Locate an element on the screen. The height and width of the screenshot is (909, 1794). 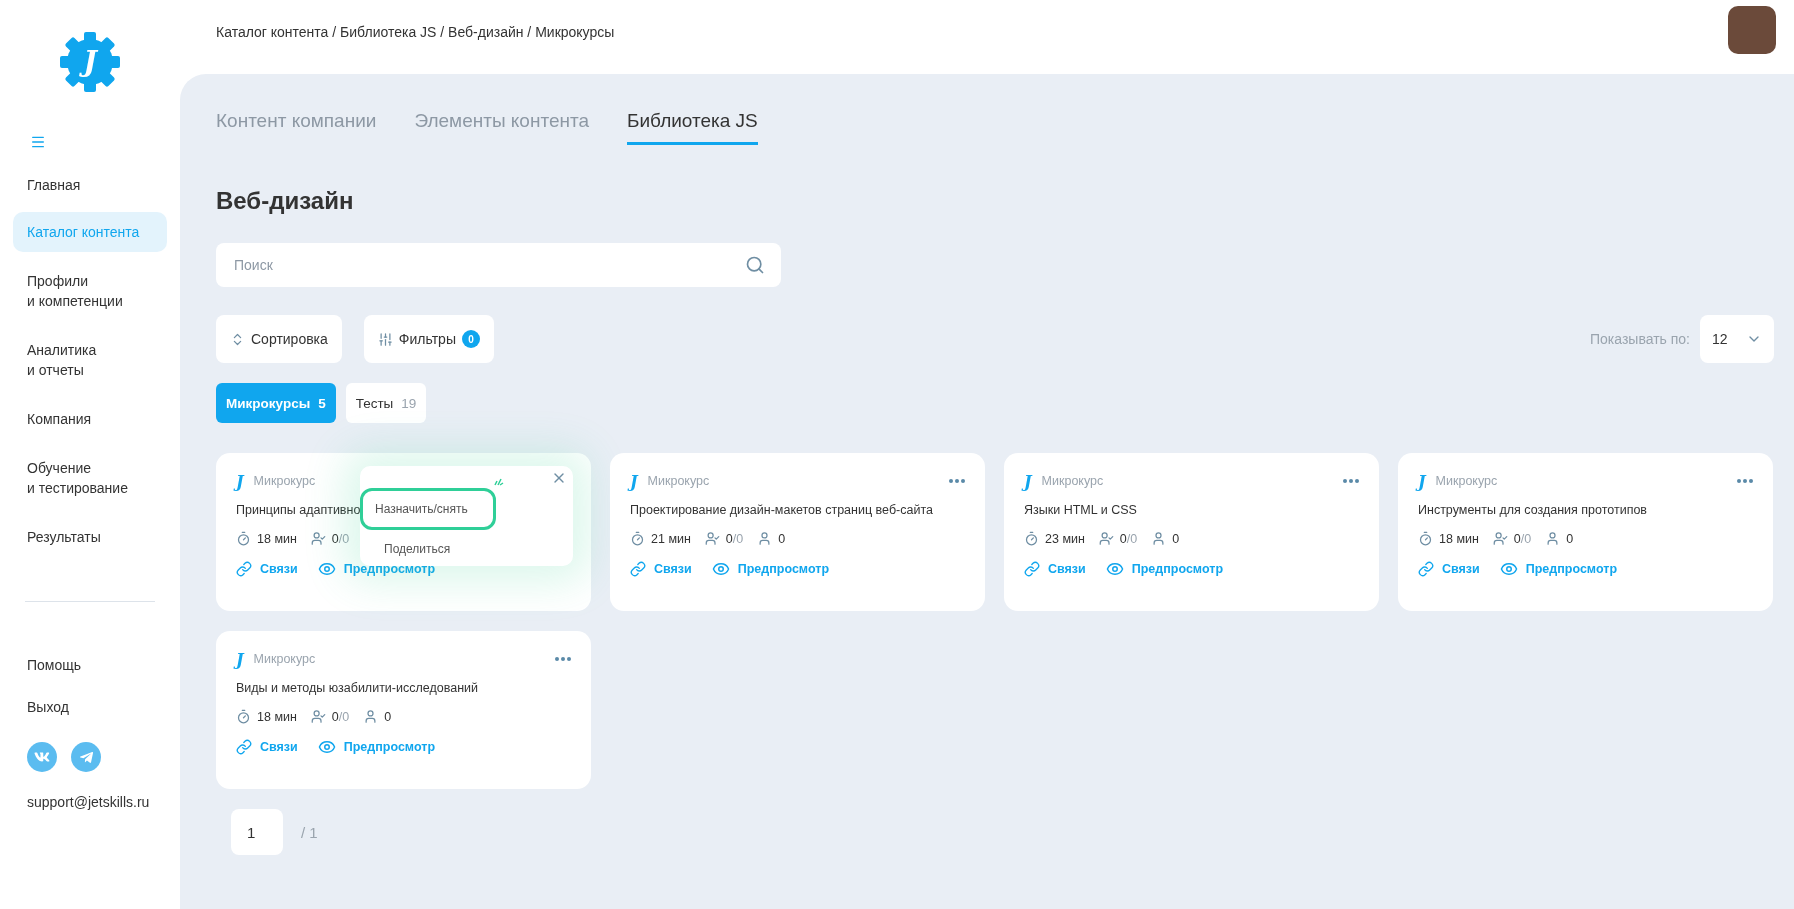
vk-icon is located at coordinates (42, 757).